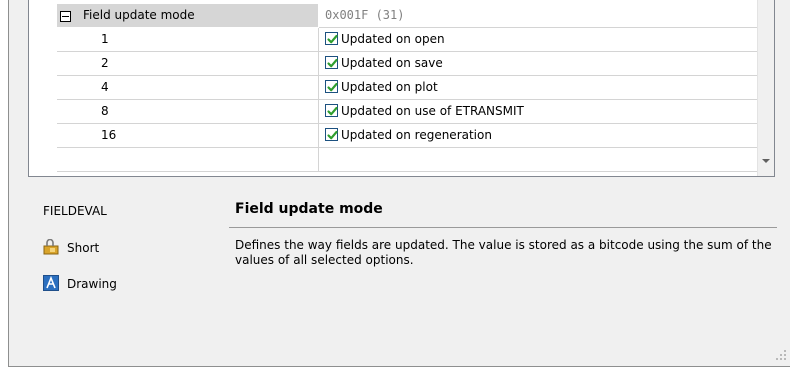 This screenshot has width=790, height=367. Describe the element at coordinates (765, 88) in the screenshot. I see `vertical-scrollbar` at that location.